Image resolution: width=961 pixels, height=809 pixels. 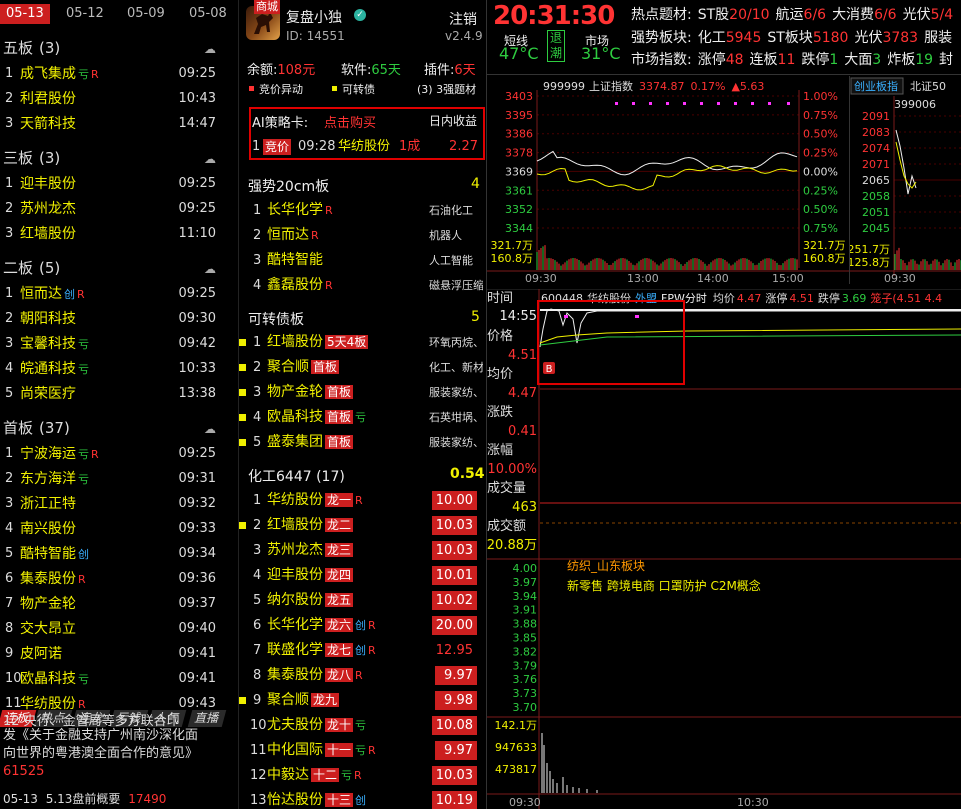 I want to click on date-tab-0: 05-13, so click(x=25, y=14).